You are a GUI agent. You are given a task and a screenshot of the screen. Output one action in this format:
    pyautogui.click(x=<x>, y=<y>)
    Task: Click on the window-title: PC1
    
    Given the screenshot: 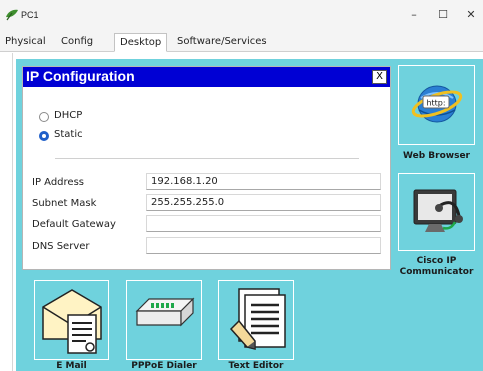 What is the action you would take?
    pyautogui.click(x=30, y=15)
    